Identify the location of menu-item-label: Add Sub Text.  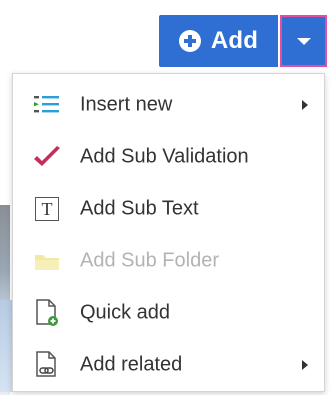
(139, 208).